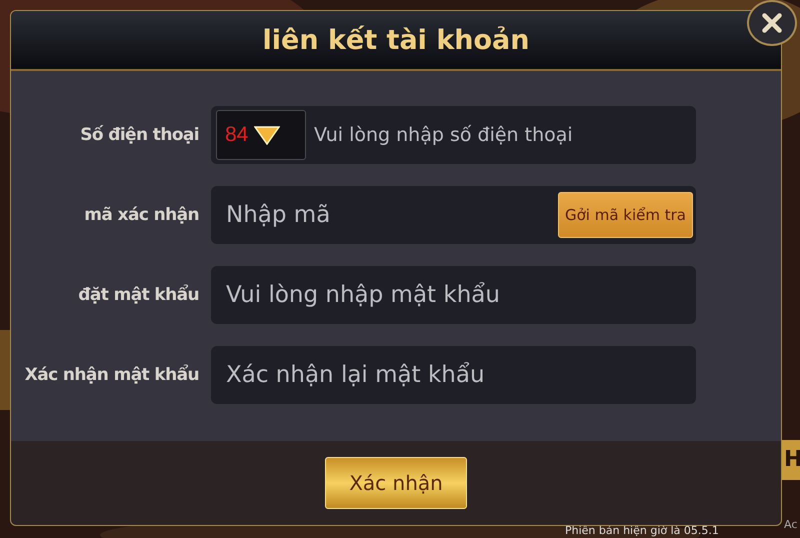 The width and height of the screenshot is (800, 538). Describe the element at coordinates (625, 215) in the screenshot. I see `send-code-button: Gởi mã kiểm tra` at that location.